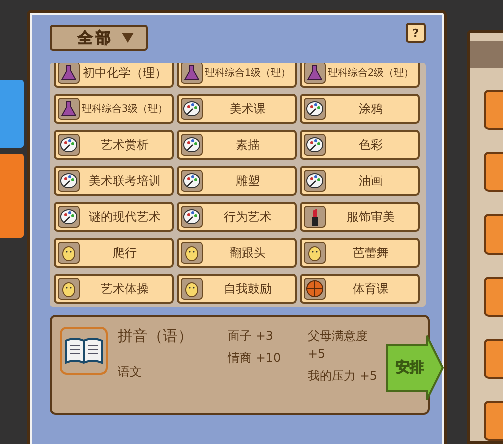 This screenshot has height=444, width=503. What do you see at coordinates (416, 33) in the screenshot?
I see `help-button: ?` at bounding box center [416, 33].